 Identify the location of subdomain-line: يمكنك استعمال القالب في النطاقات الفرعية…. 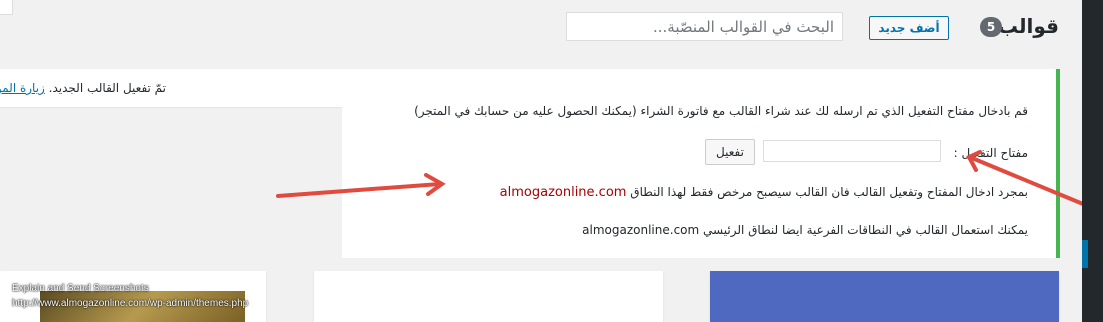
(805, 230).